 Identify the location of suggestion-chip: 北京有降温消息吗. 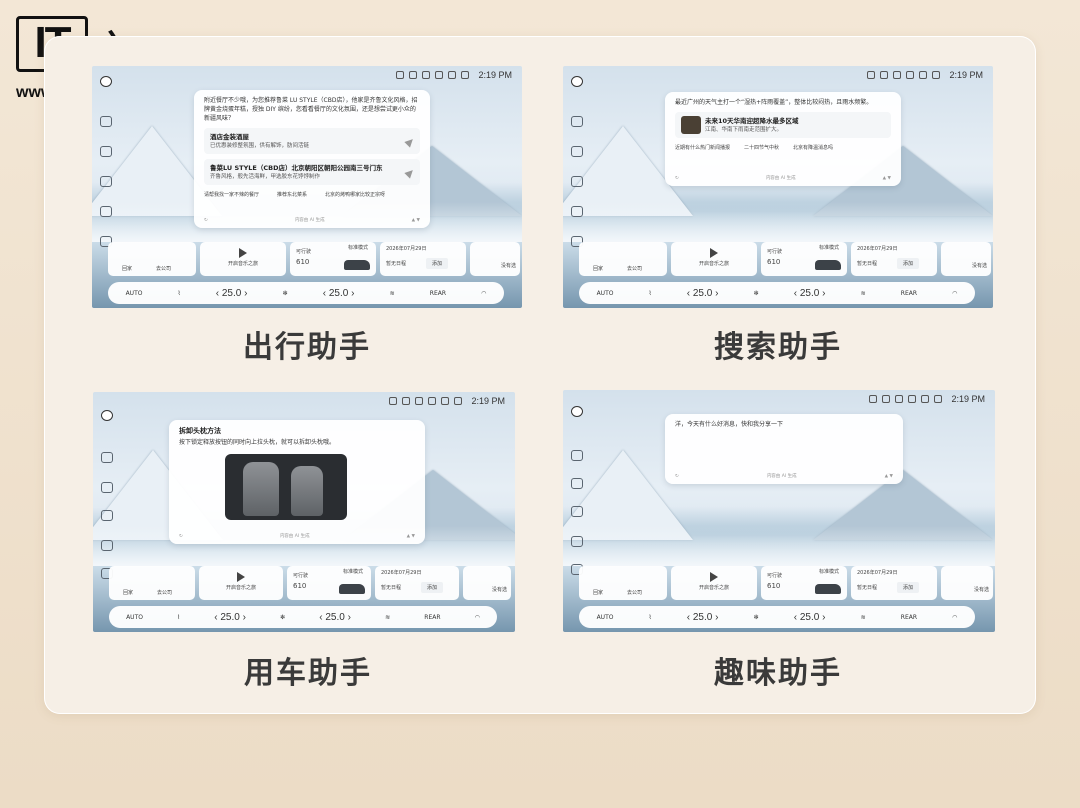
(813, 147).